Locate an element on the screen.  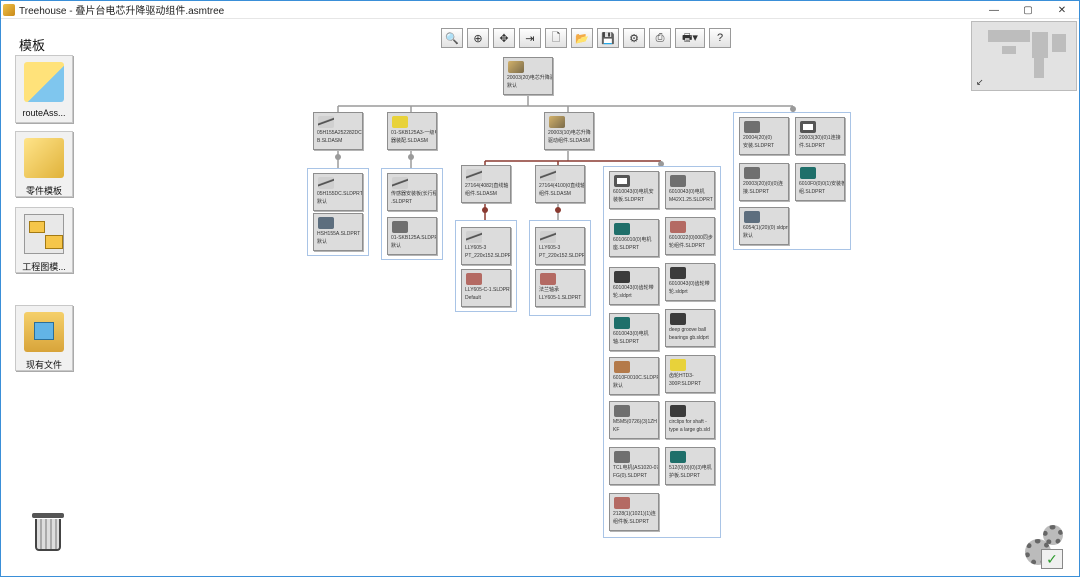
tree-node-part: deep groove ball bearings gb.sldprt is located at coordinates (690, 328).